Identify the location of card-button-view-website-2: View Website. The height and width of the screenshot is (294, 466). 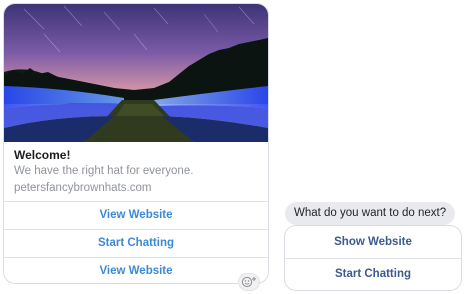
(136, 270).